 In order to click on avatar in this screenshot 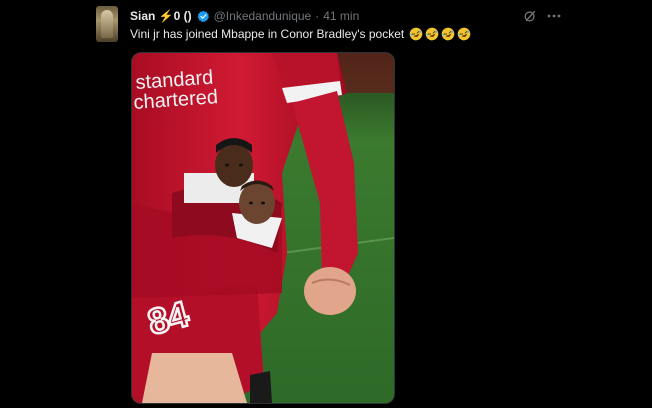, I will do `click(107, 24)`.